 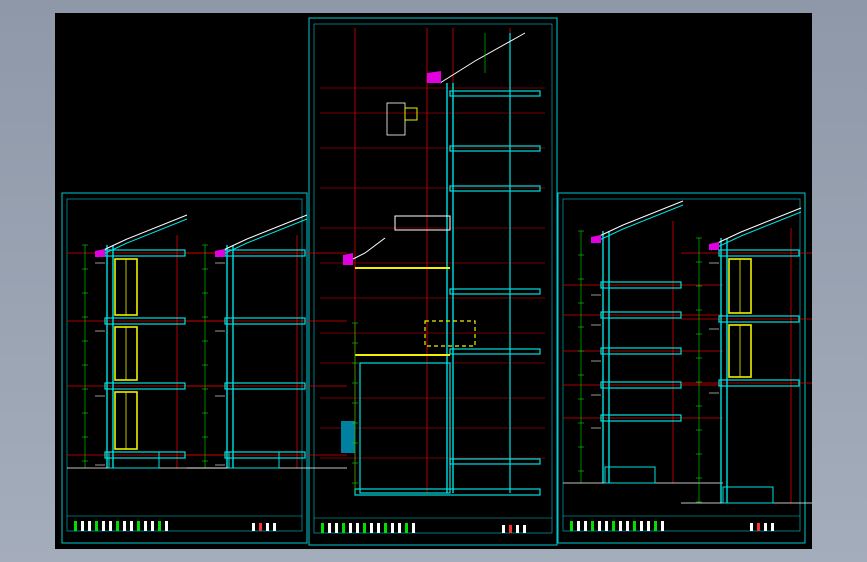 What do you see at coordinates (267, 341) in the screenshot?
I see `wall-section-left-b` at bounding box center [267, 341].